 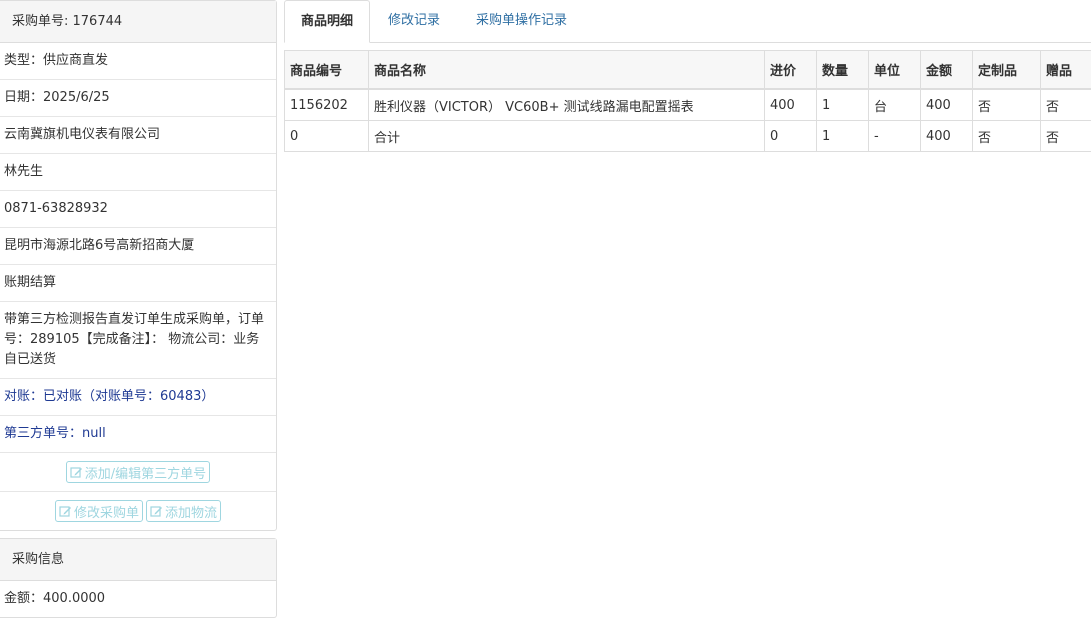 I want to click on column-header: 定制品, so click(x=1006, y=70).